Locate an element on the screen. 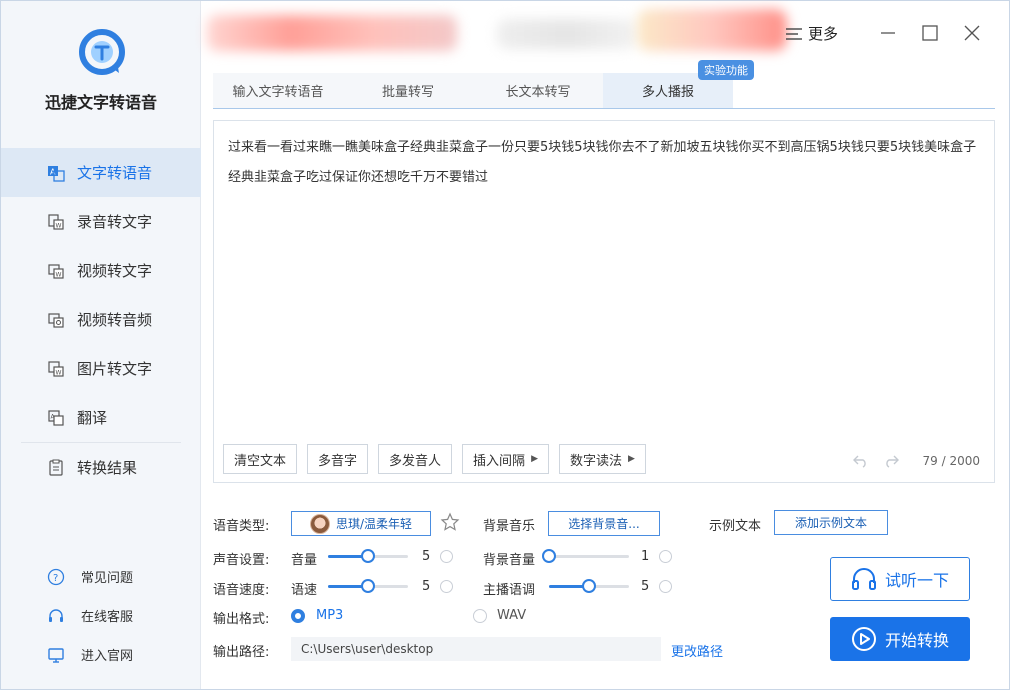 The width and height of the screenshot is (1010, 690). more-menu-button: 更多 is located at coordinates (812, 33).